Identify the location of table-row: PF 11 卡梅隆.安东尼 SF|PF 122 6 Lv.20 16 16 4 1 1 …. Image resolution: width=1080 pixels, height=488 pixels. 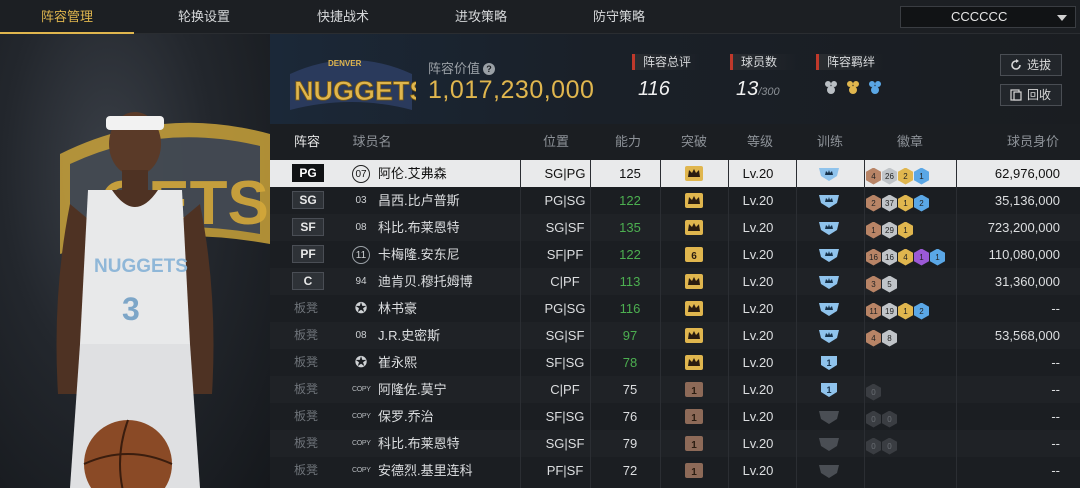
(675, 254).